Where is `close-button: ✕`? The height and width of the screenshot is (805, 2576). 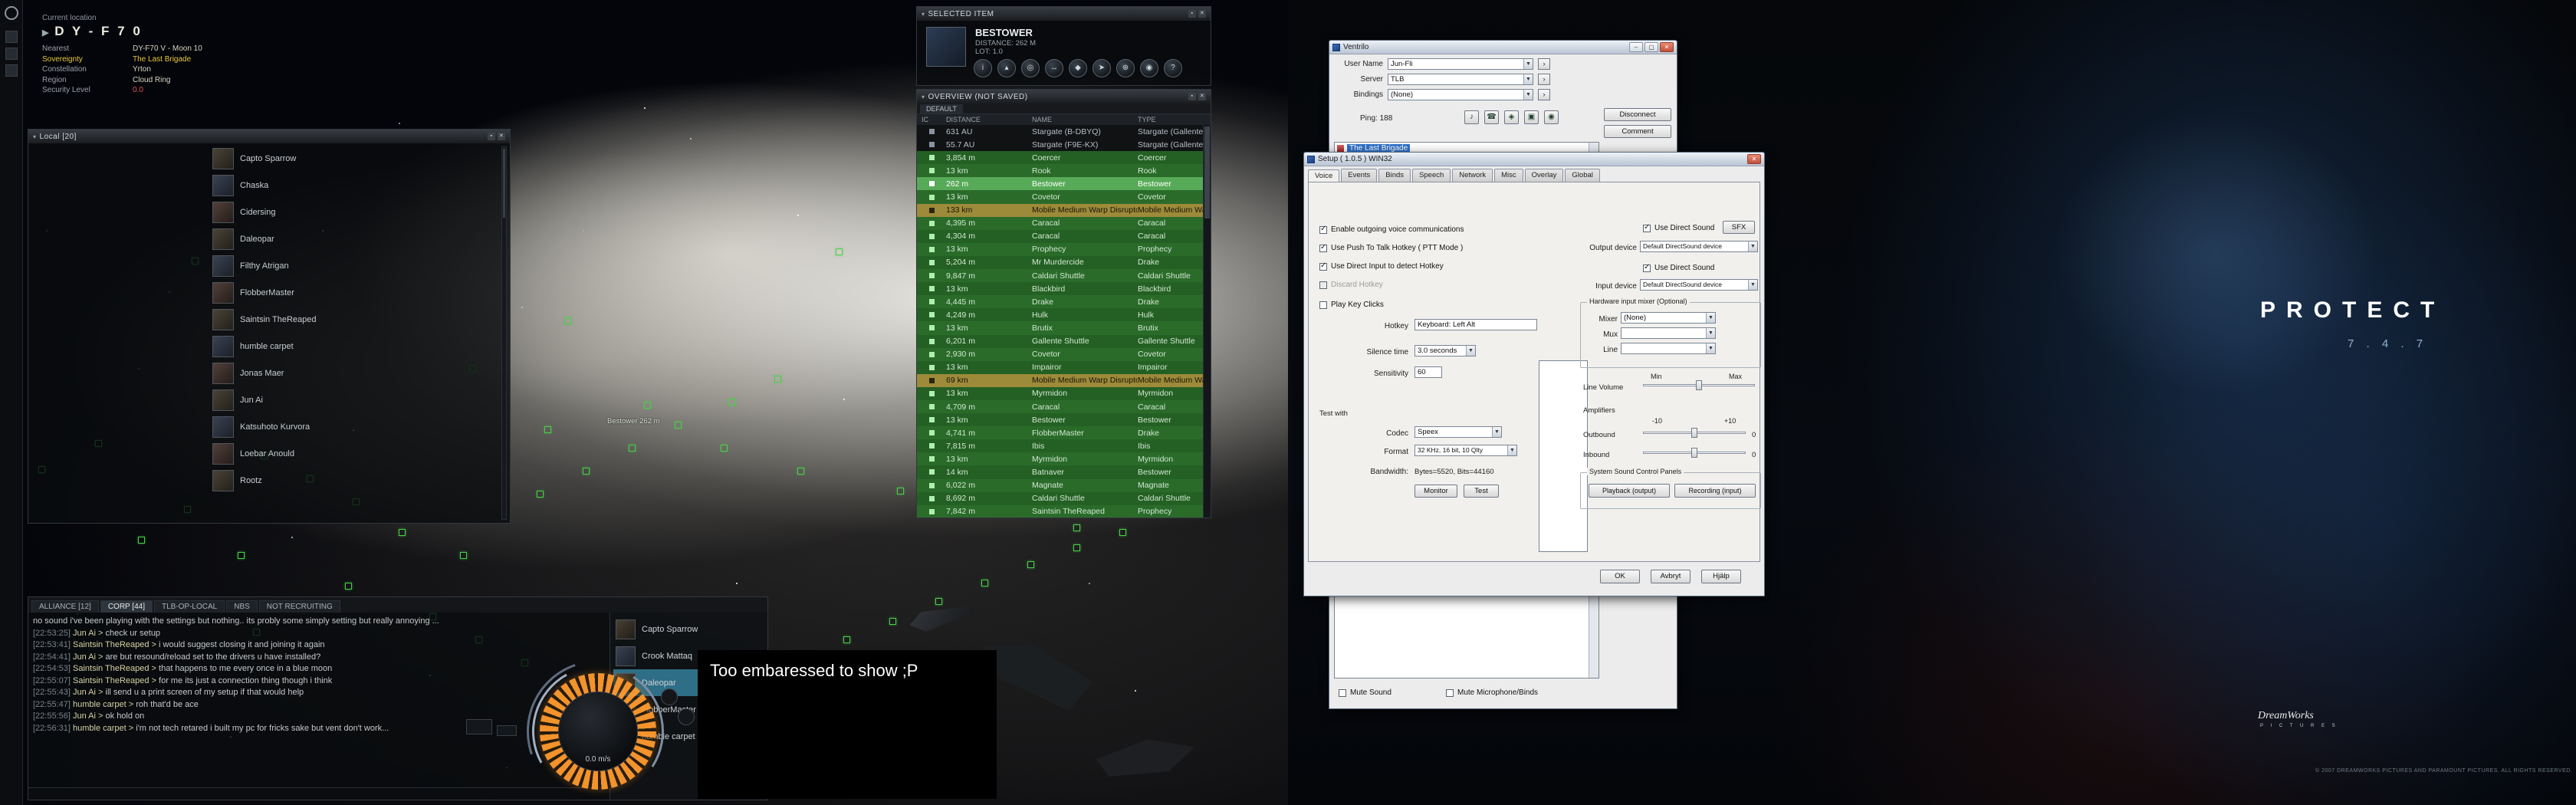 close-button: ✕ is located at coordinates (1667, 47).